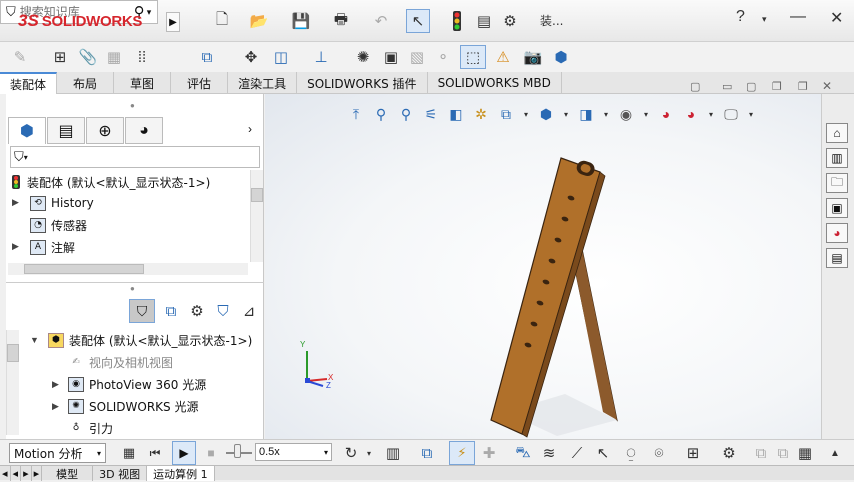  Describe the element at coordinates (263, 83) in the screenshot. I see `tab-render-tools: 渲染工具` at that location.